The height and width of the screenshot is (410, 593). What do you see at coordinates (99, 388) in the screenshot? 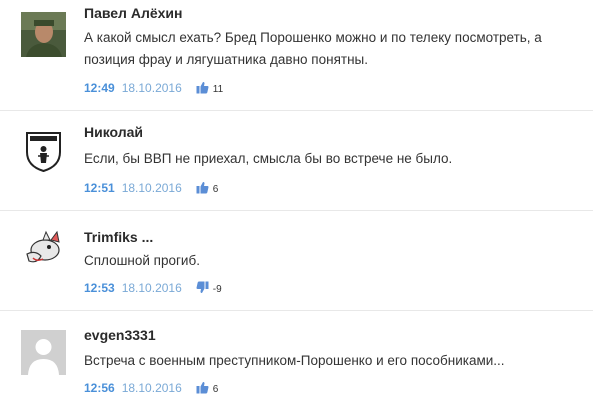
I see `comment-time: 12:56` at bounding box center [99, 388].